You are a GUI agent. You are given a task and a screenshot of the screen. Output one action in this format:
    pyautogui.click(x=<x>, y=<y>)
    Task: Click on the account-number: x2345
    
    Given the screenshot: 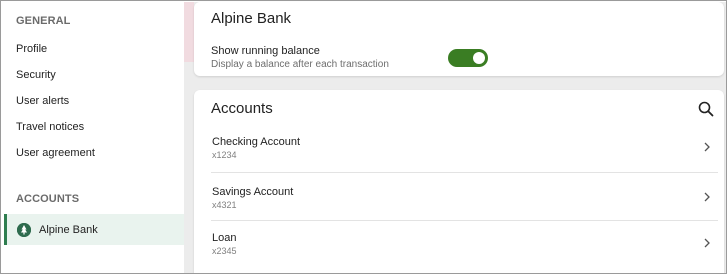 What is the action you would take?
    pyautogui.click(x=224, y=251)
    